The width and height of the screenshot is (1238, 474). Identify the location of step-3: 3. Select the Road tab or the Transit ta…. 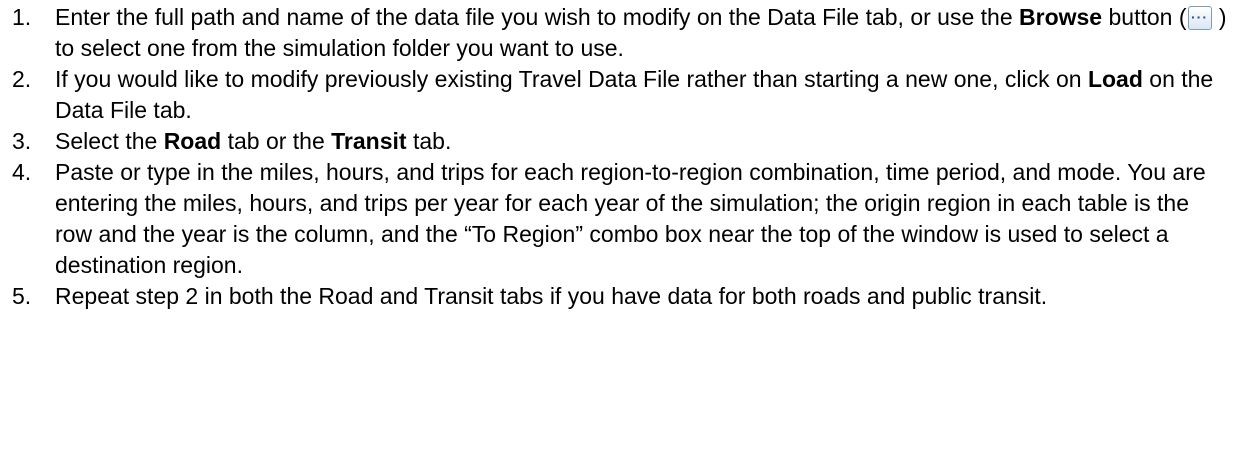
(621, 141).